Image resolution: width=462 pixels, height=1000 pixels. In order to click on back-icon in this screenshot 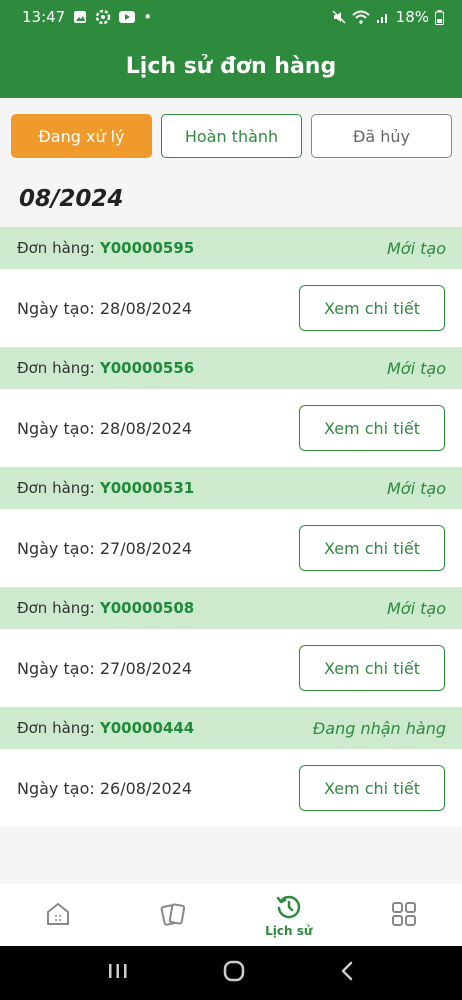, I will do `click(347, 973)`.